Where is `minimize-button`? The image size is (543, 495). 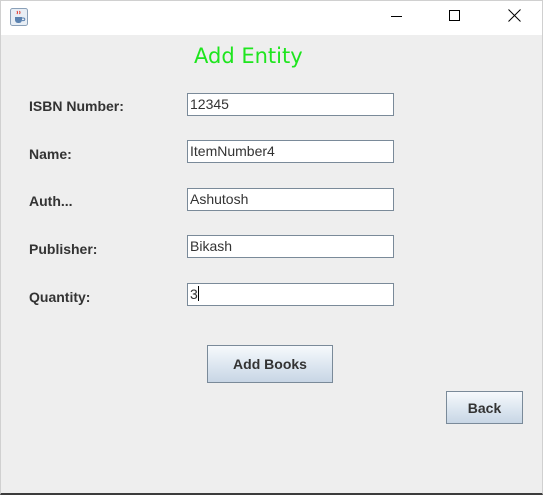
minimize-button is located at coordinates (397, 18).